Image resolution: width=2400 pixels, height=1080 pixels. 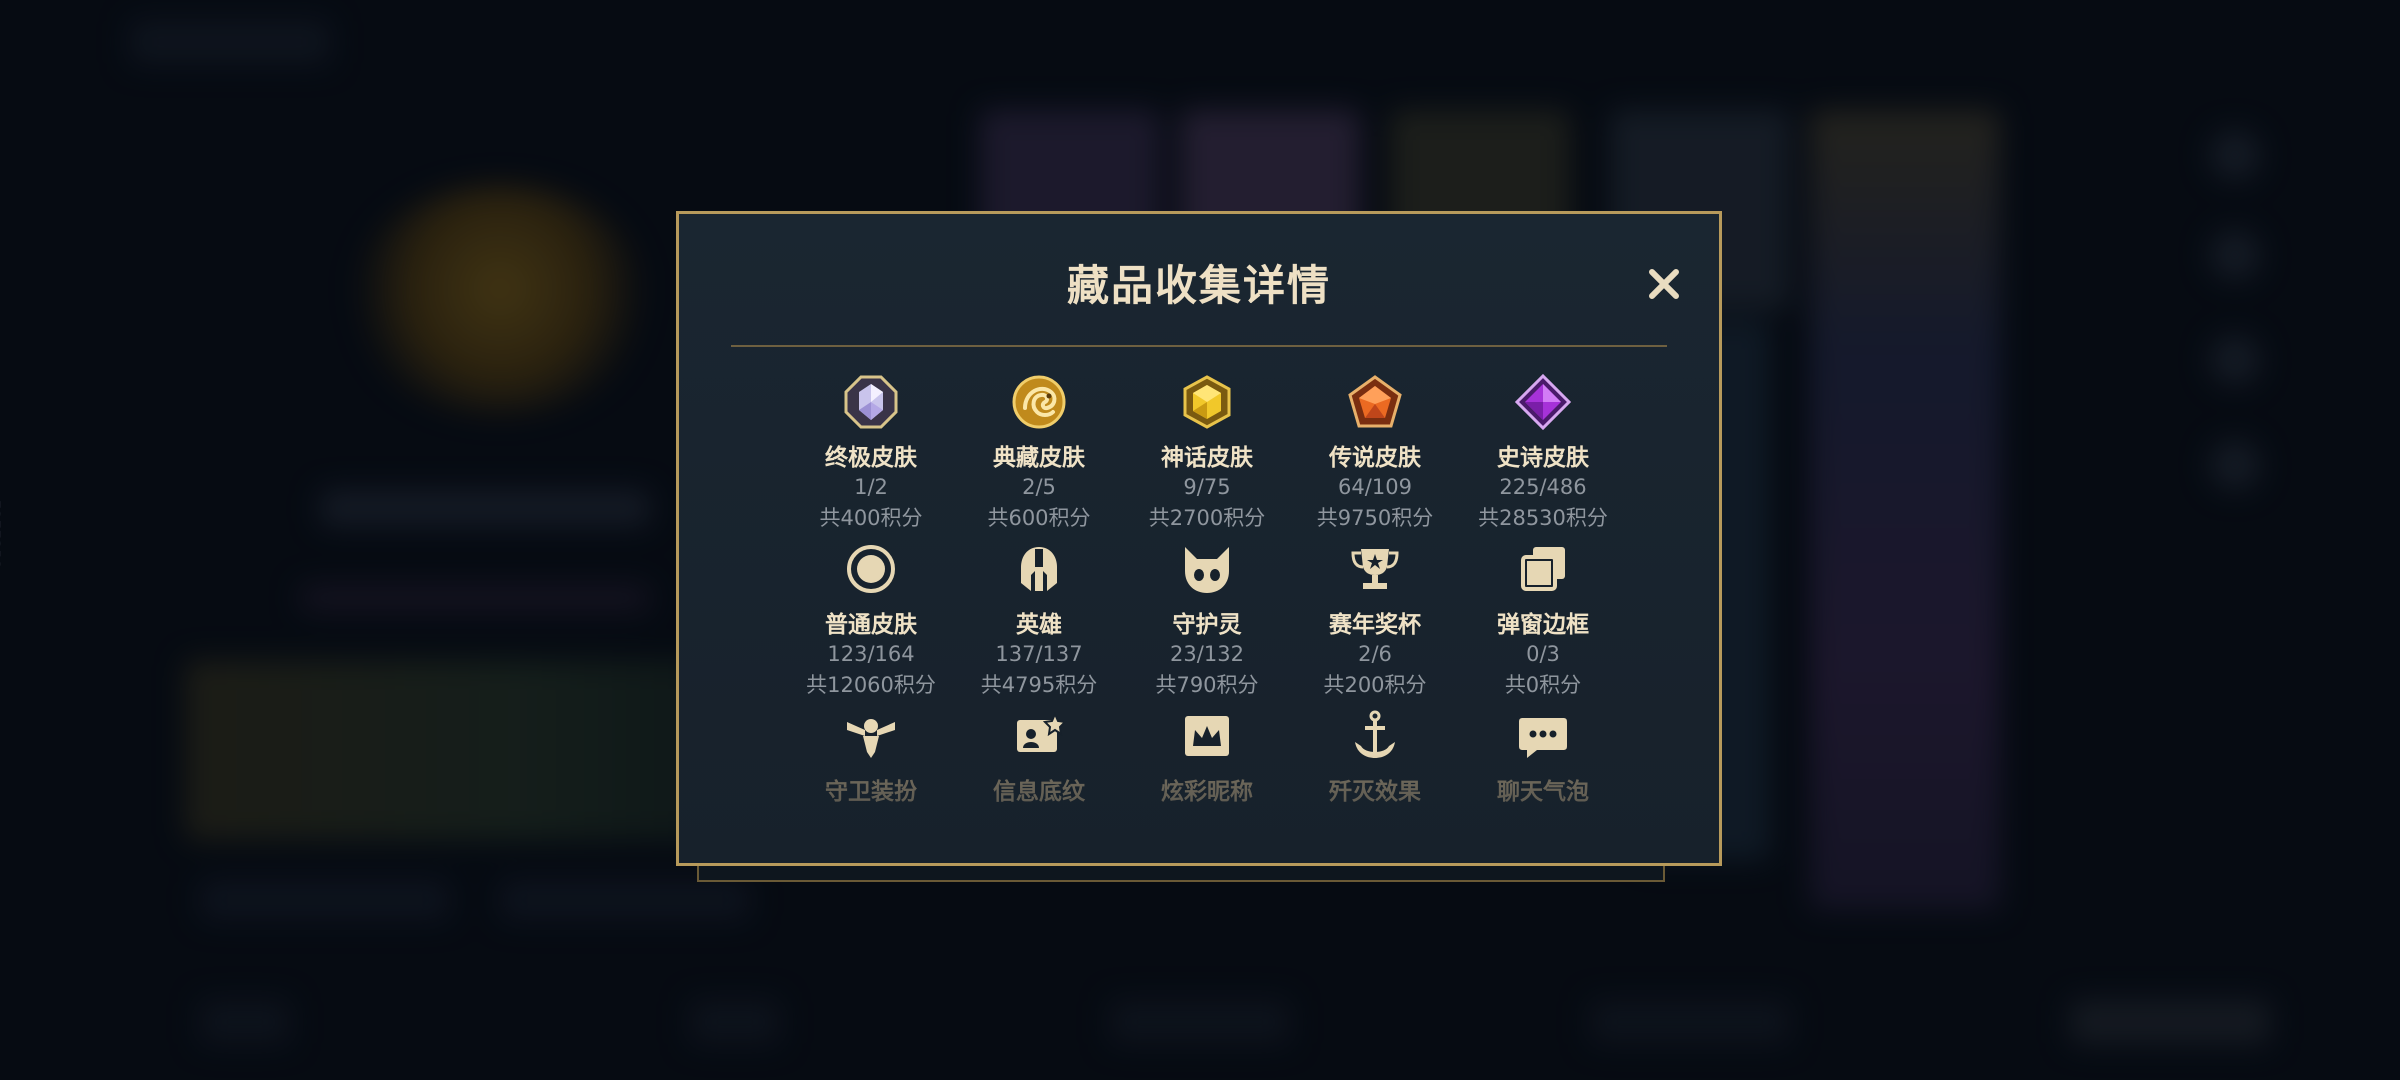 I want to click on ultimate-skin-gem-icon, so click(x=871, y=402).